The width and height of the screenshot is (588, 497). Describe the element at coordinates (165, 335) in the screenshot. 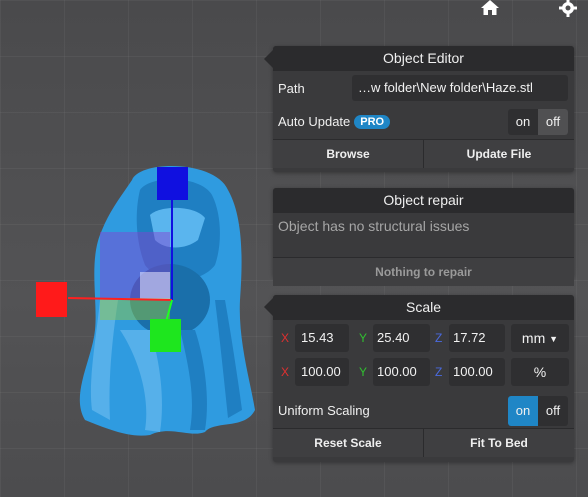

I see `gizmo-handle-y` at that location.